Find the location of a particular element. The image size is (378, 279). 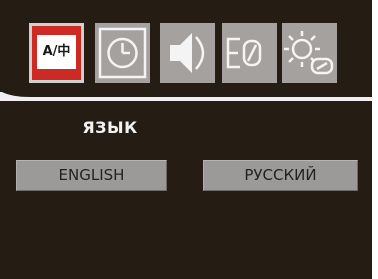

menu-divider is located at coordinates (186, 96).